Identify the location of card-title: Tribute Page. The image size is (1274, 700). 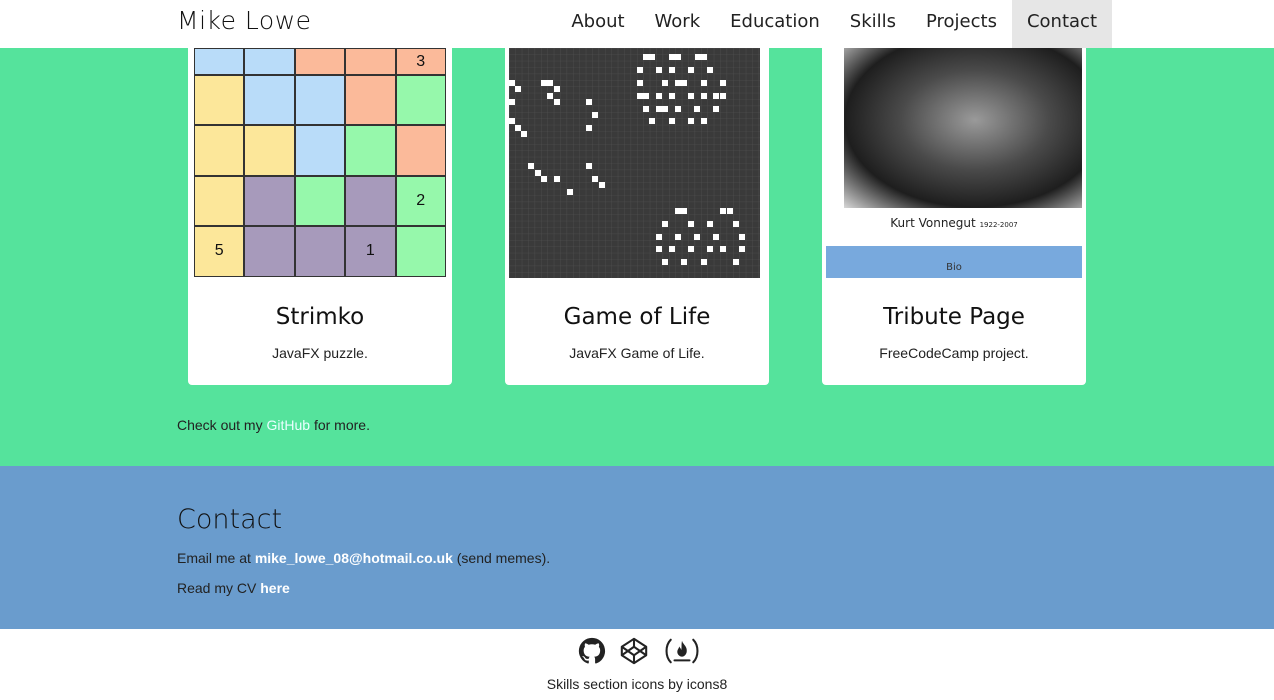
(954, 317).